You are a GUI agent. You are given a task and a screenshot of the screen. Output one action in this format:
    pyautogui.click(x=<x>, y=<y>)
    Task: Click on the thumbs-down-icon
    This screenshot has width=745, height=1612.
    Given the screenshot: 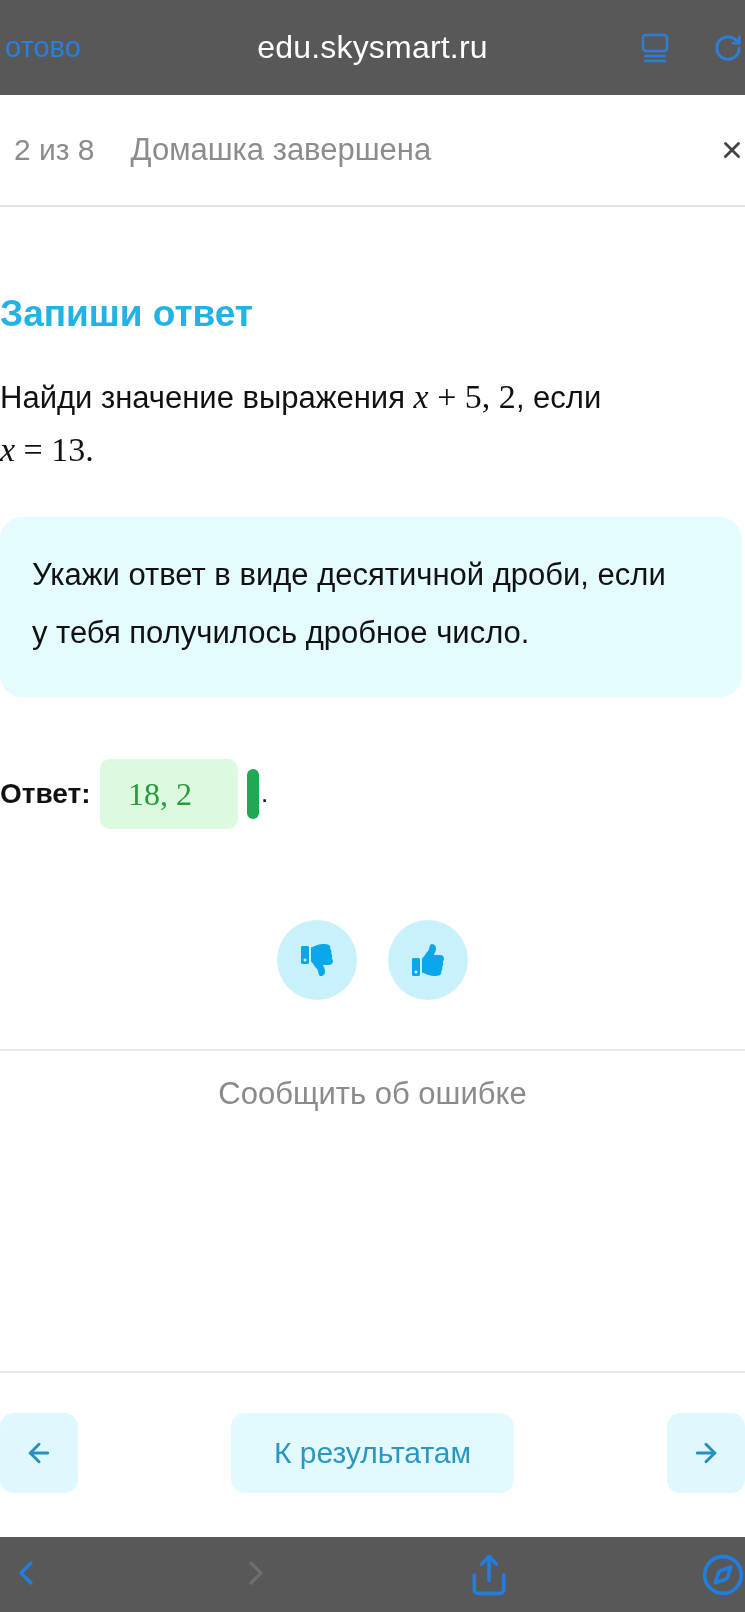 What is the action you would take?
    pyautogui.click(x=317, y=960)
    